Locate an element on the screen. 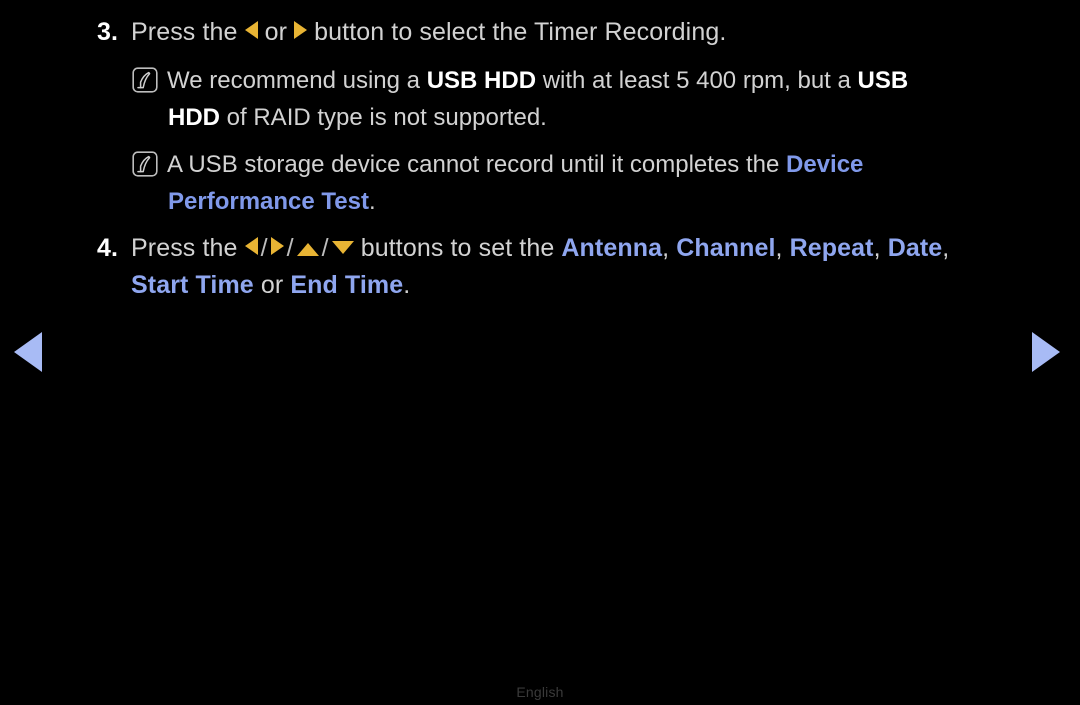 The width and height of the screenshot is (1080, 705). step-4-period: . is located at coordinates (407, 285).